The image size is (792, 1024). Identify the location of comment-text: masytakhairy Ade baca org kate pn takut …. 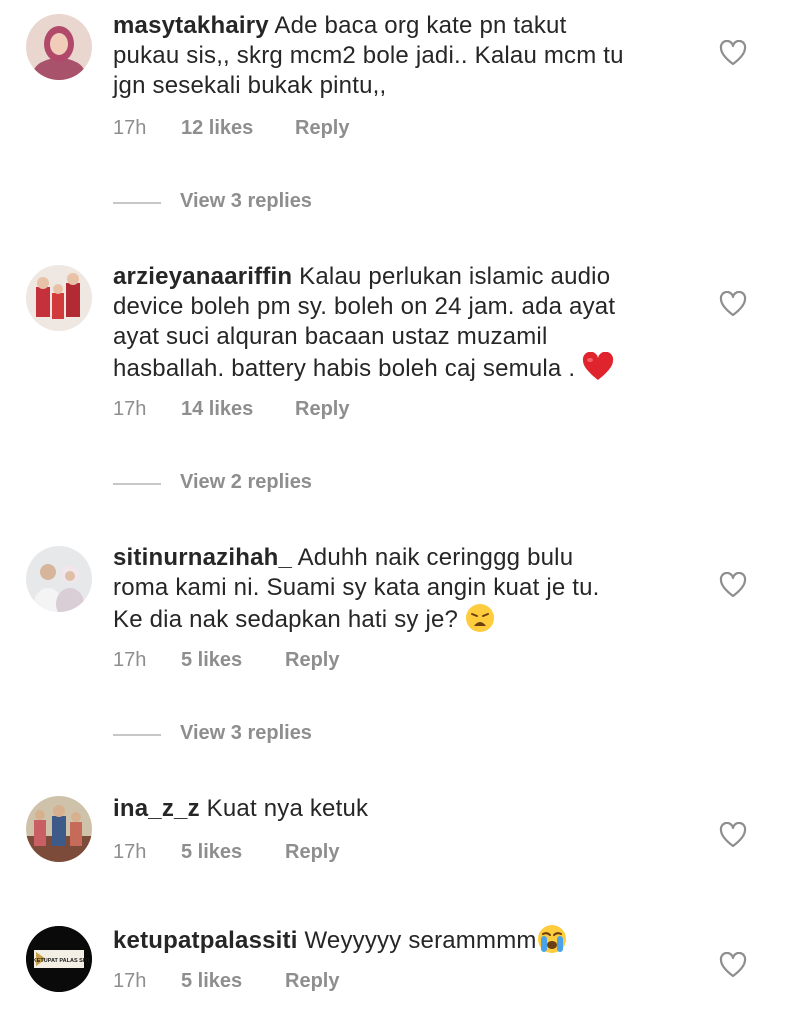
(393, 56).